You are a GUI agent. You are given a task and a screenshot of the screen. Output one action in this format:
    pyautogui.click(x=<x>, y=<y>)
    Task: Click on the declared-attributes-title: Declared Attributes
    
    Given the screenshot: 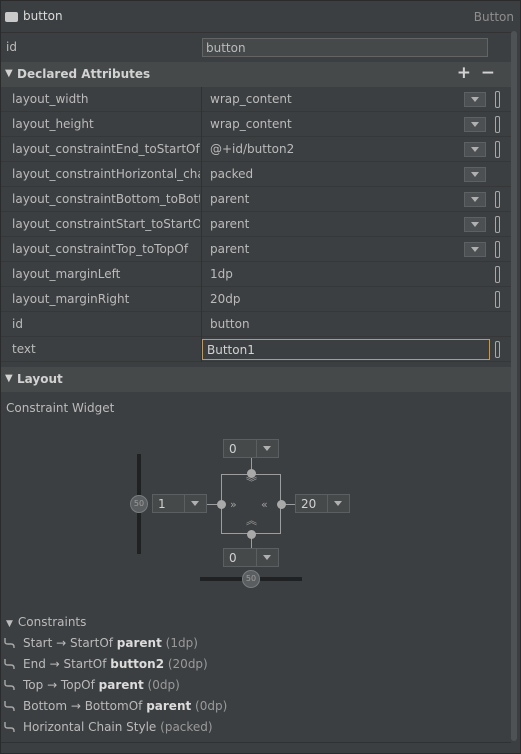 What is the action you would take?
    pyautogui.click(x=84, y=74)
    